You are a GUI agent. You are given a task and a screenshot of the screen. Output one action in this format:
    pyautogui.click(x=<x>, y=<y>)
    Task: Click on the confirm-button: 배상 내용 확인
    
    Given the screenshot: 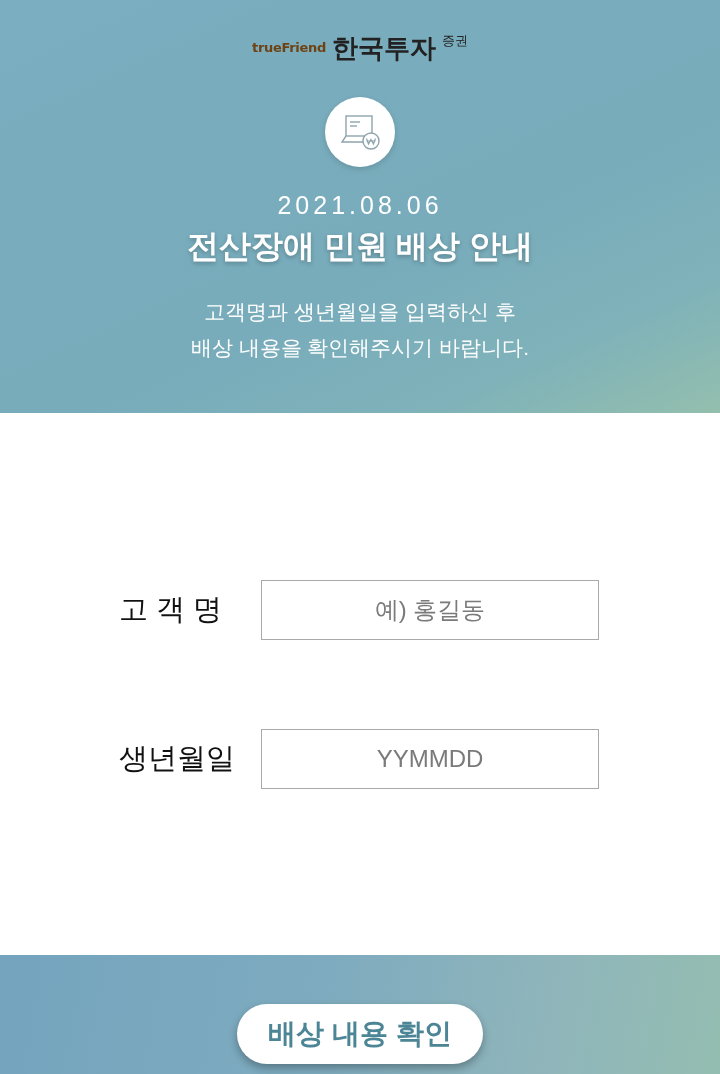 What is the action you would take?
    pyautogui.click(x=360, y=1034)
    